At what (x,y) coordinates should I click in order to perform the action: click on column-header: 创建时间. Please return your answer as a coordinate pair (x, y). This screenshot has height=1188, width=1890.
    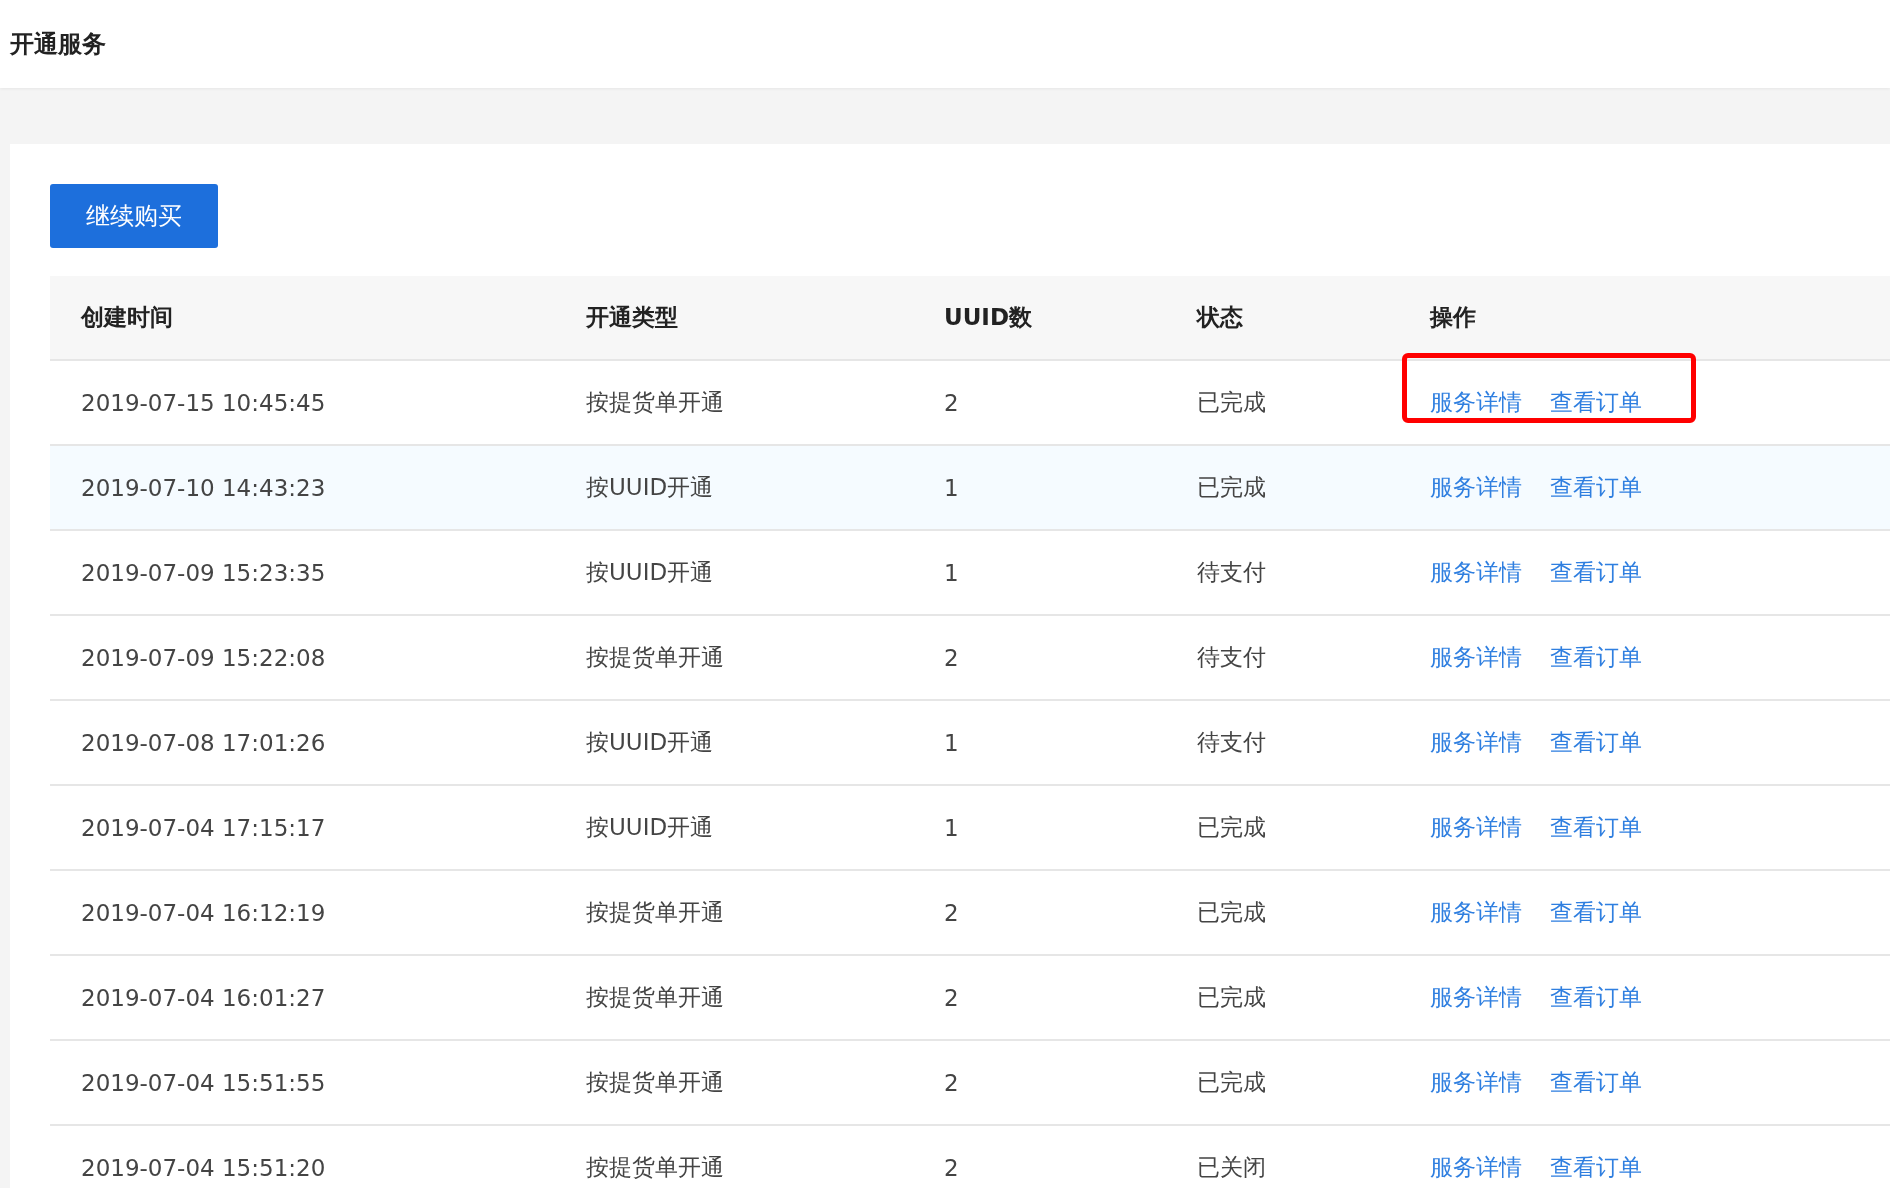
    Looking at the image, I should click on (127, 317).